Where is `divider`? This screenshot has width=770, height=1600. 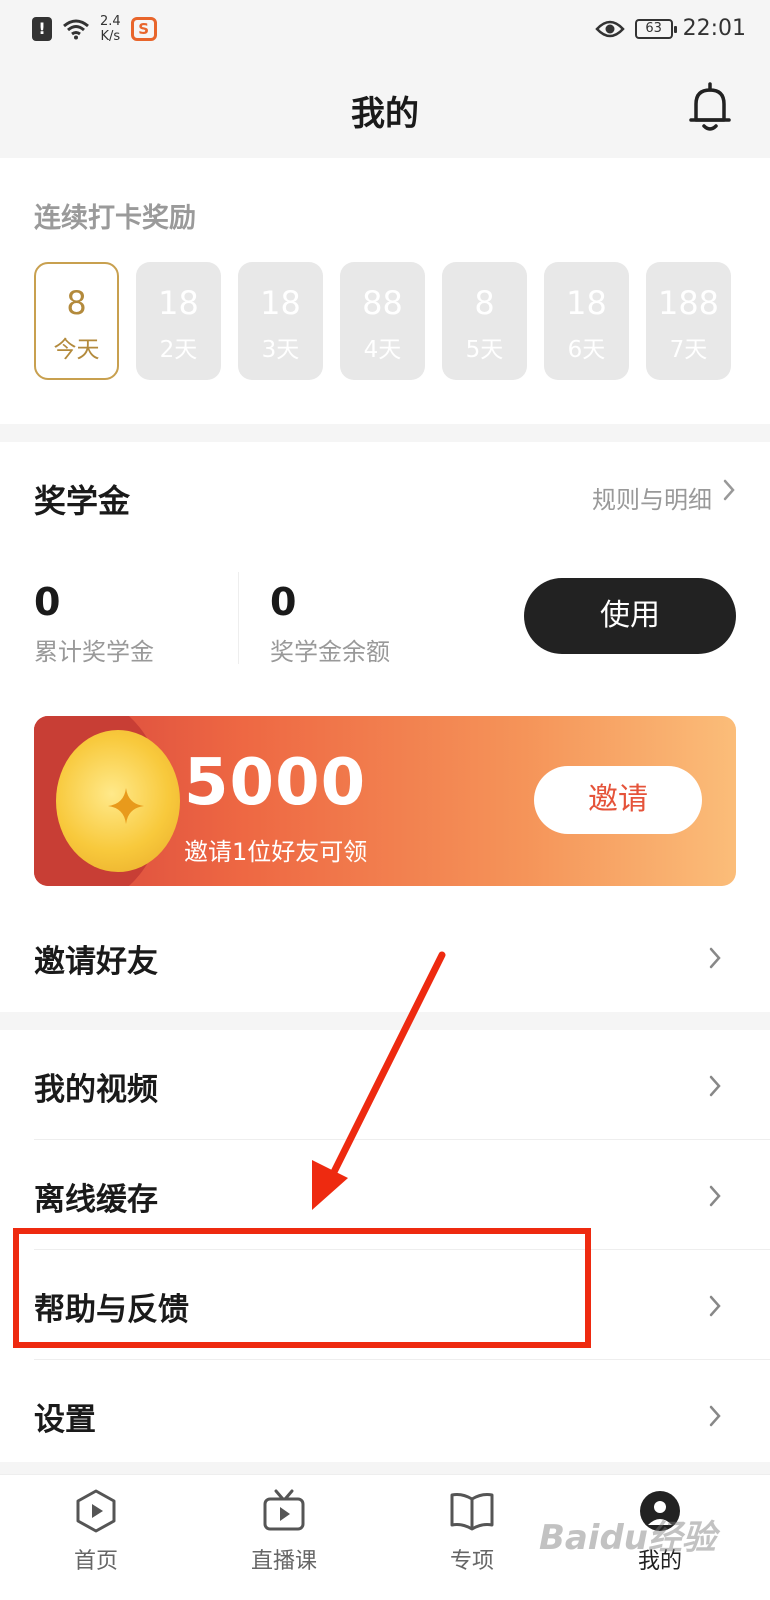 divider is located at coordinates (238, 618).